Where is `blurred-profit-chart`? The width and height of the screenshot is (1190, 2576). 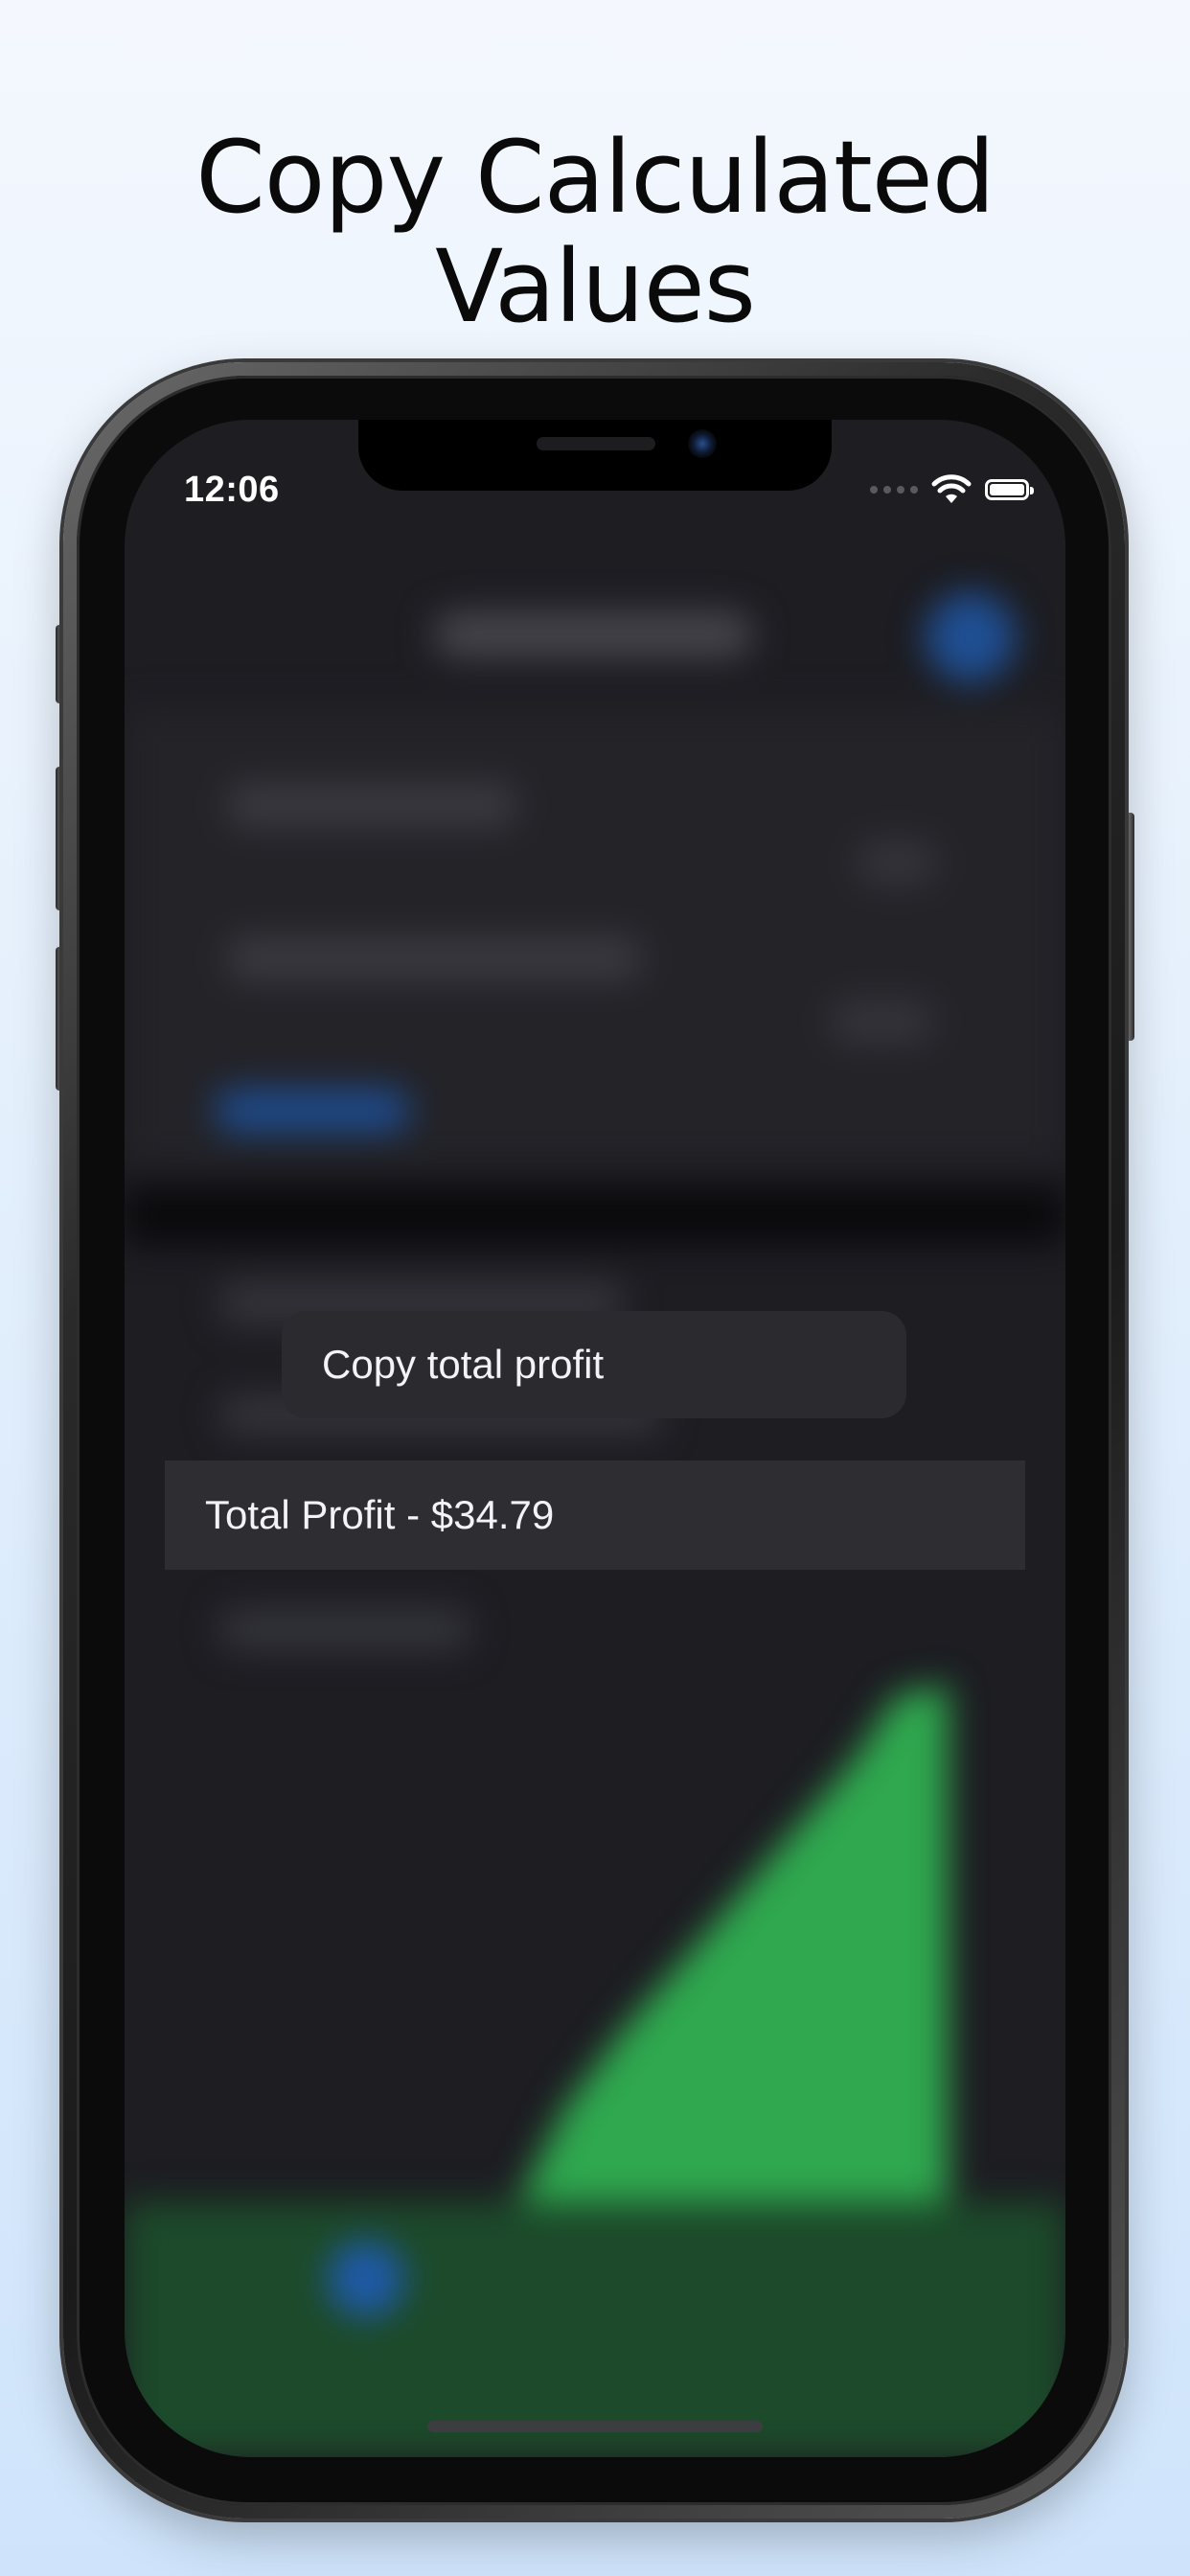 blurred-profit-chart is located at coordinates (729, 1953).